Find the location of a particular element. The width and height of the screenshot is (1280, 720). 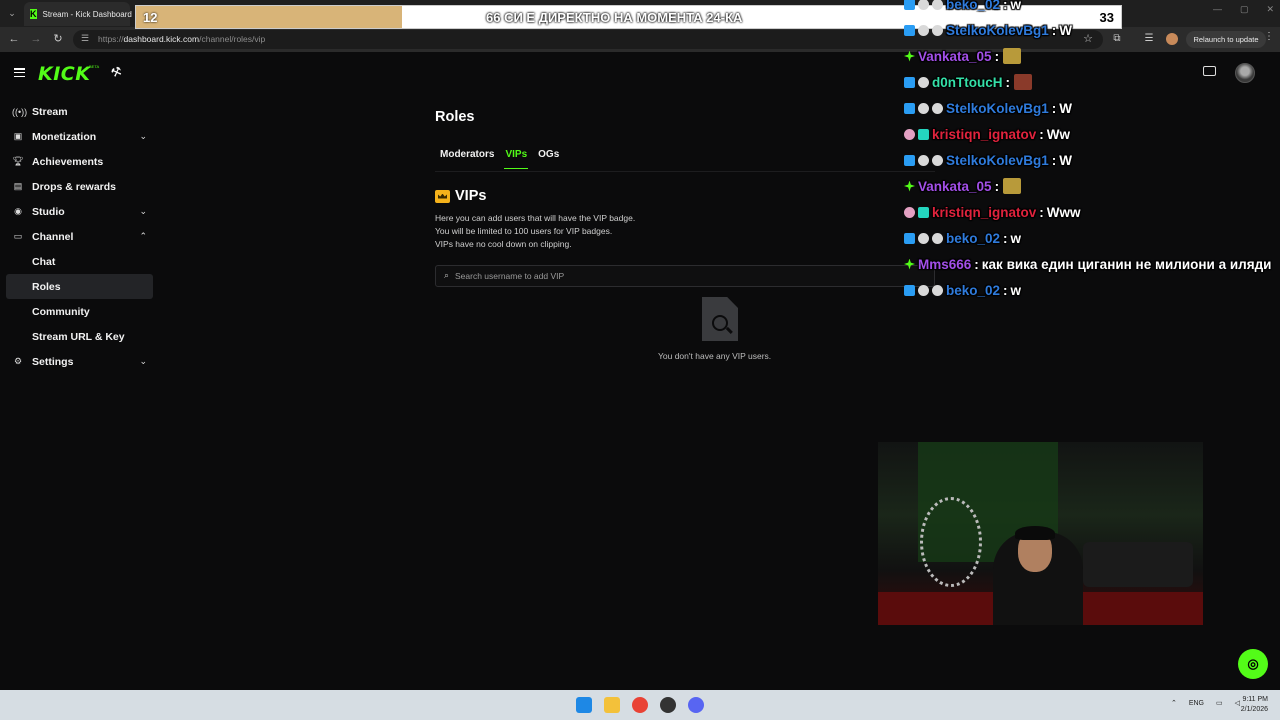

sidebar-item-community: Community is located at coordinates (79, 311).